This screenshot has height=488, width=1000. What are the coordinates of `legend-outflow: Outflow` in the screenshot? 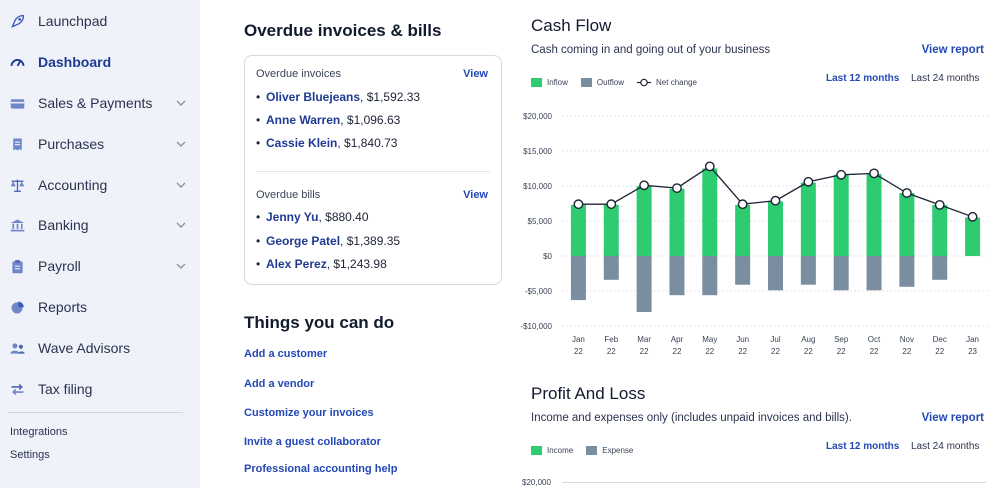 It's located at (602, 82).